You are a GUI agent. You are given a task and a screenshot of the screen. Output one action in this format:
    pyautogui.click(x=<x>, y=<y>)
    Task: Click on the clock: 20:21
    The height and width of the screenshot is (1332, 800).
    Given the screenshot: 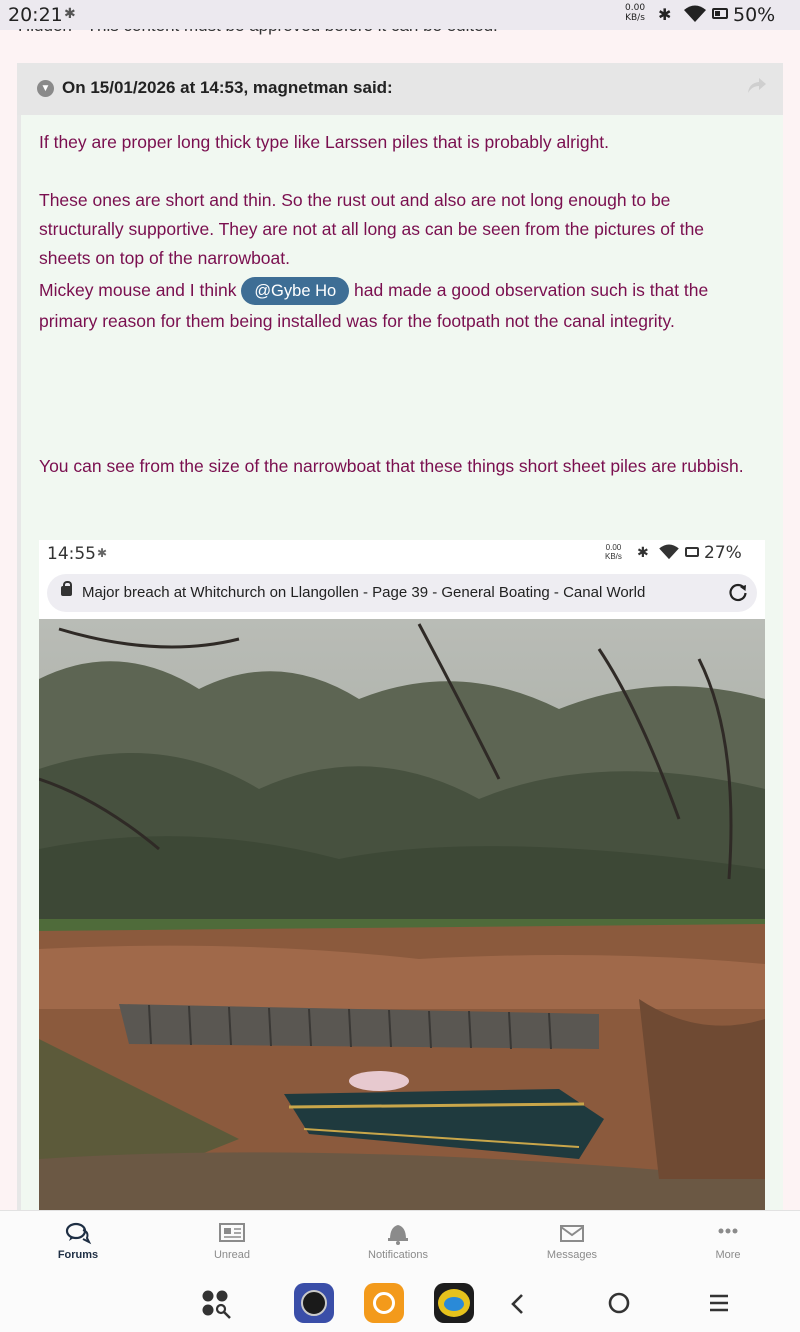 What is the action you would take?
    pyautogui.click(x=35, y=15)
    